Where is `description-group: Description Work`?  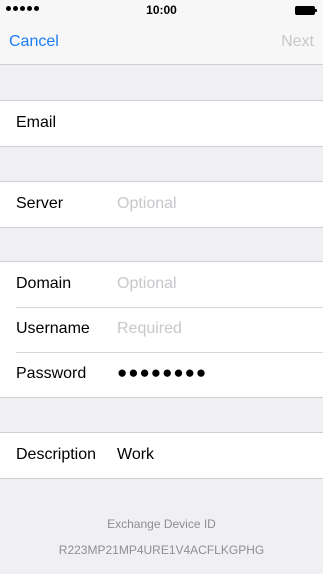
description-group: Description Work is located at coordinates (161, 455).